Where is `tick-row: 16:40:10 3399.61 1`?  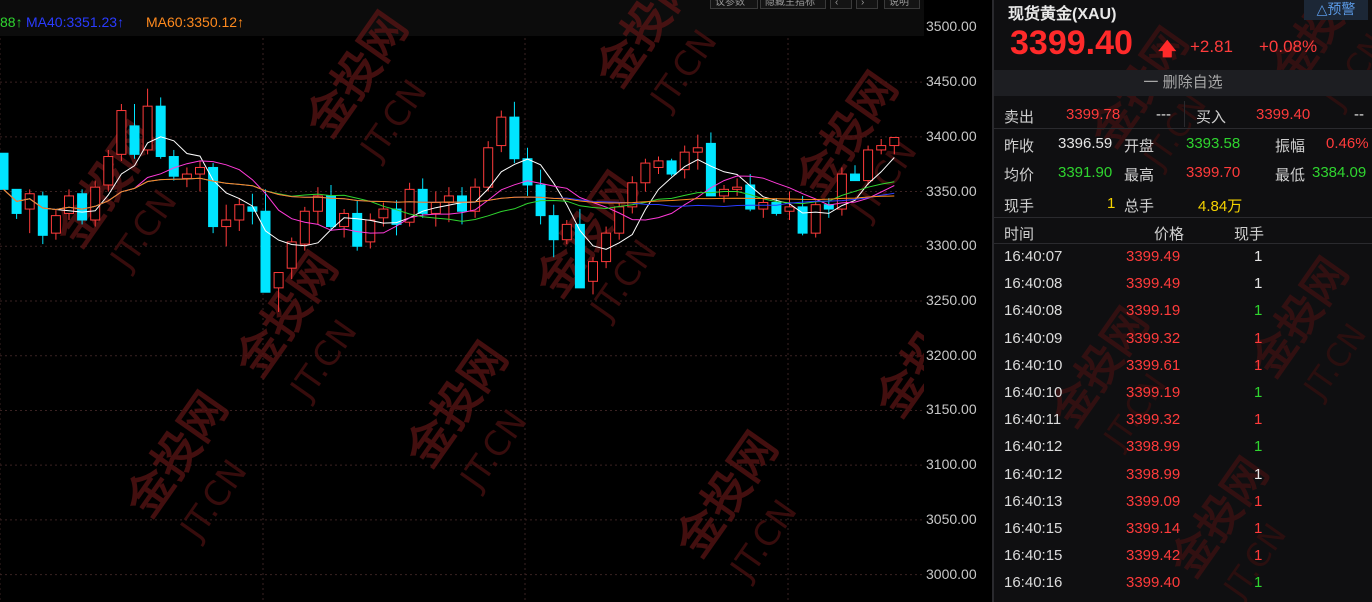
tick-row: 16:40:10 3399.61 1 is located at coordinates (1183, 370).